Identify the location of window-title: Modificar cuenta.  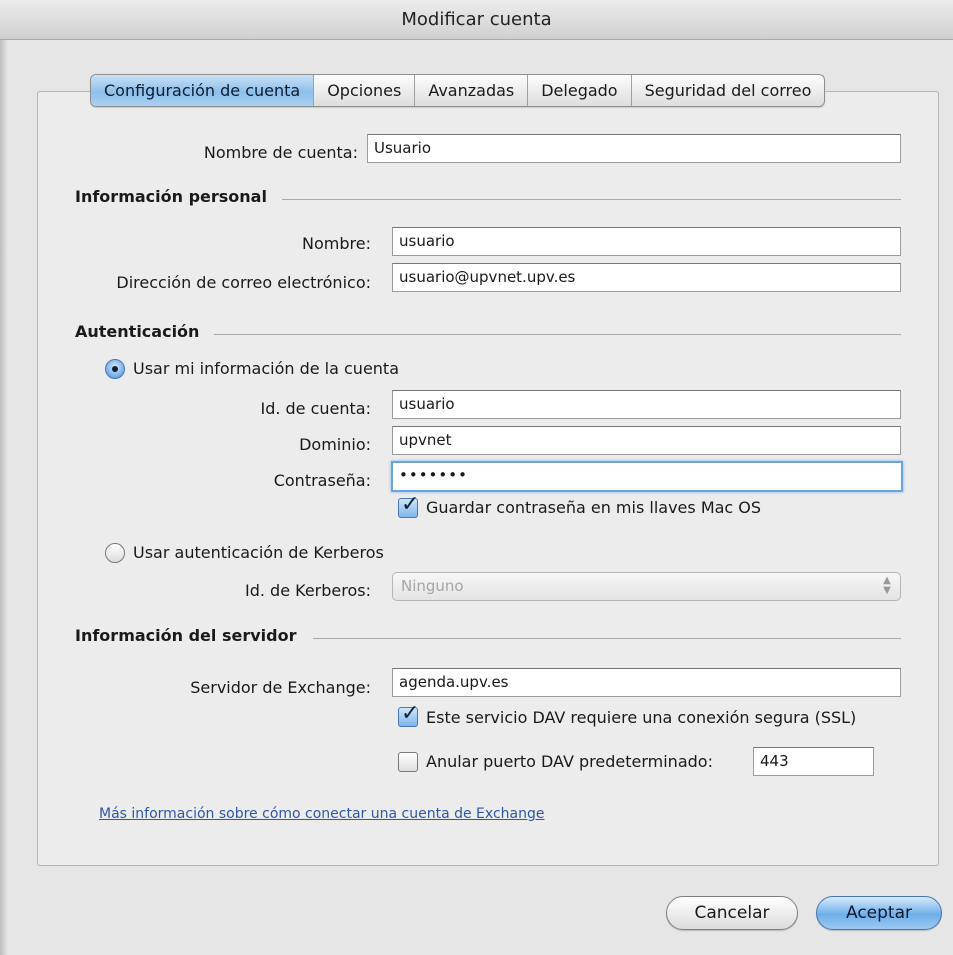
(476, 20).